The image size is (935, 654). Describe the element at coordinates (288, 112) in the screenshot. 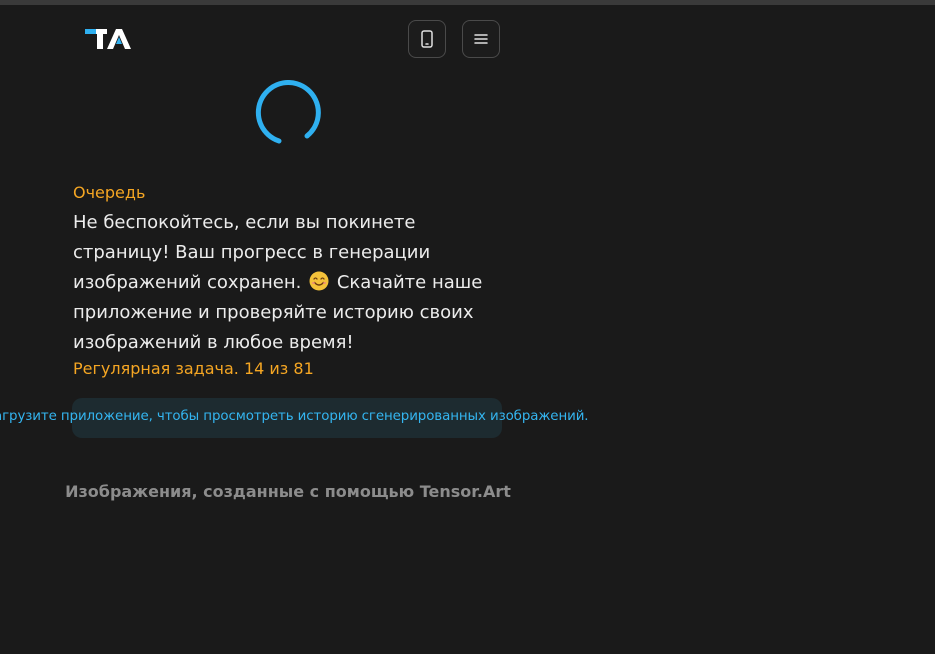

I see `loading-spinner-icon` at that location.